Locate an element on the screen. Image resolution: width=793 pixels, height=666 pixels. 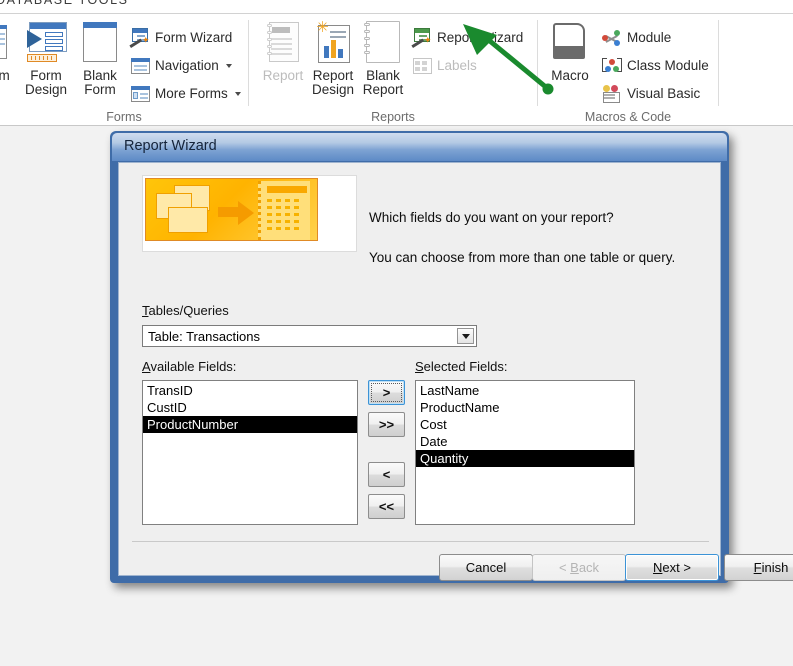
ribbon-button-more-forms: More Forms is located at coordinates (184, 93).